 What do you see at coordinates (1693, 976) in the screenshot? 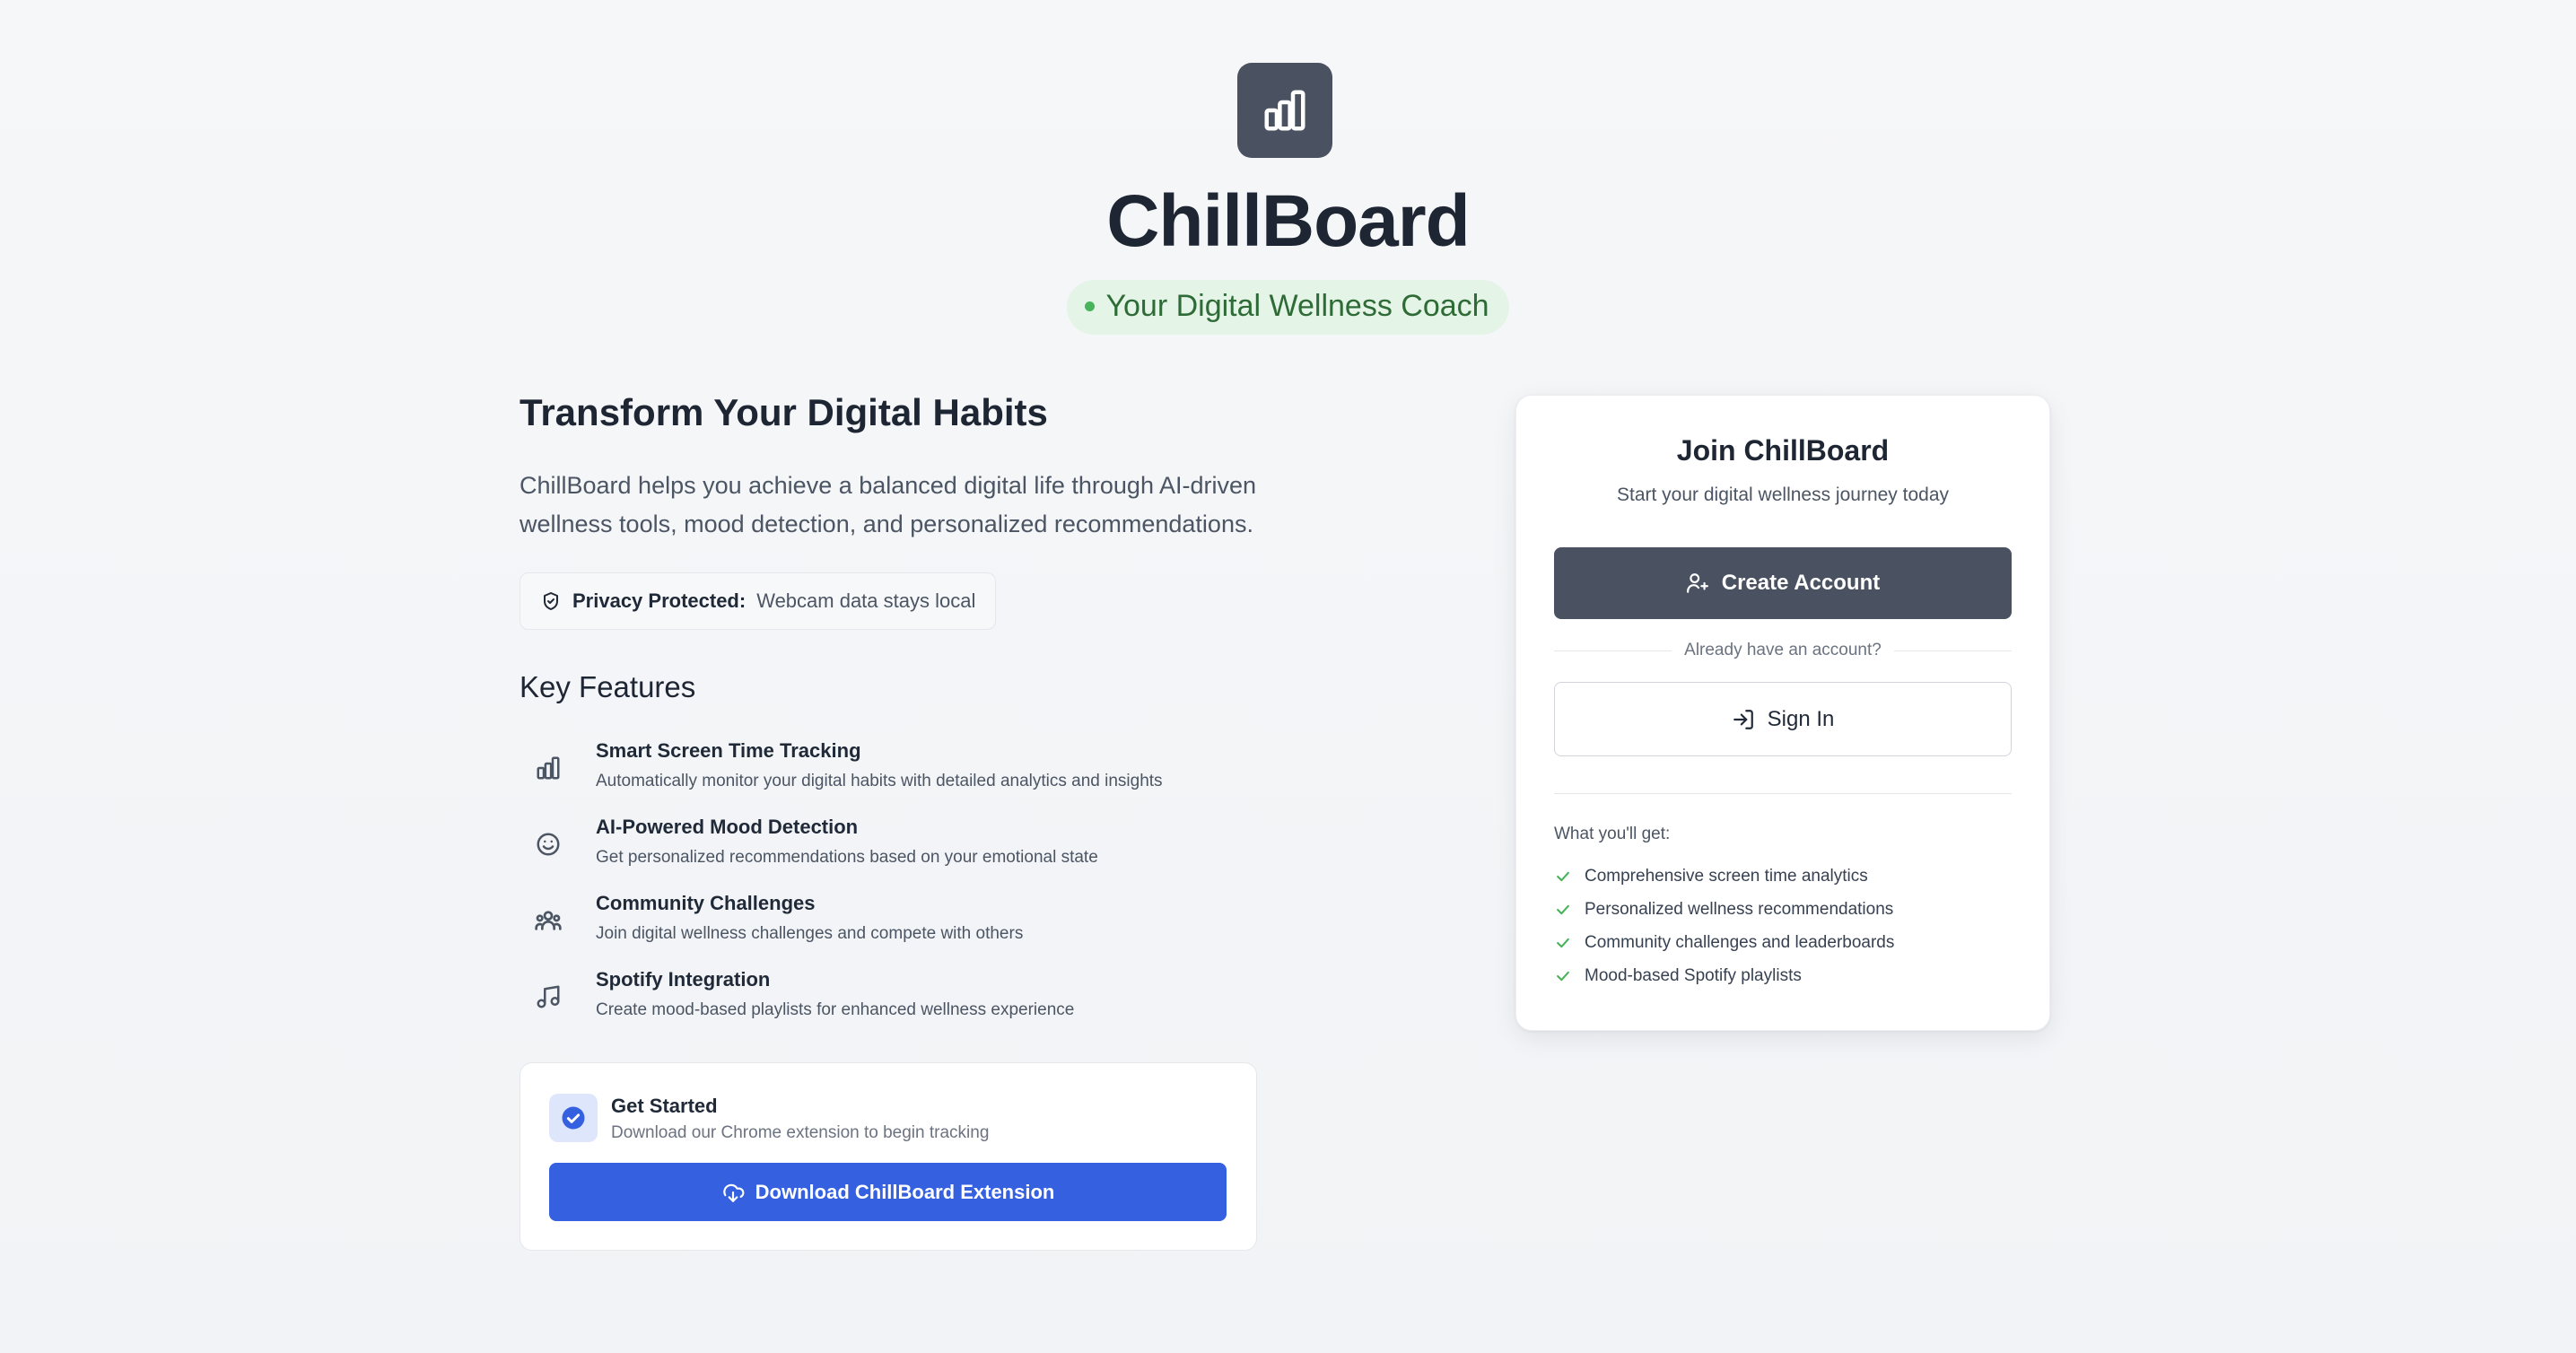
I see `benefit-text: Mood-based Spotify playlists` at bounding box center [1693, 976].